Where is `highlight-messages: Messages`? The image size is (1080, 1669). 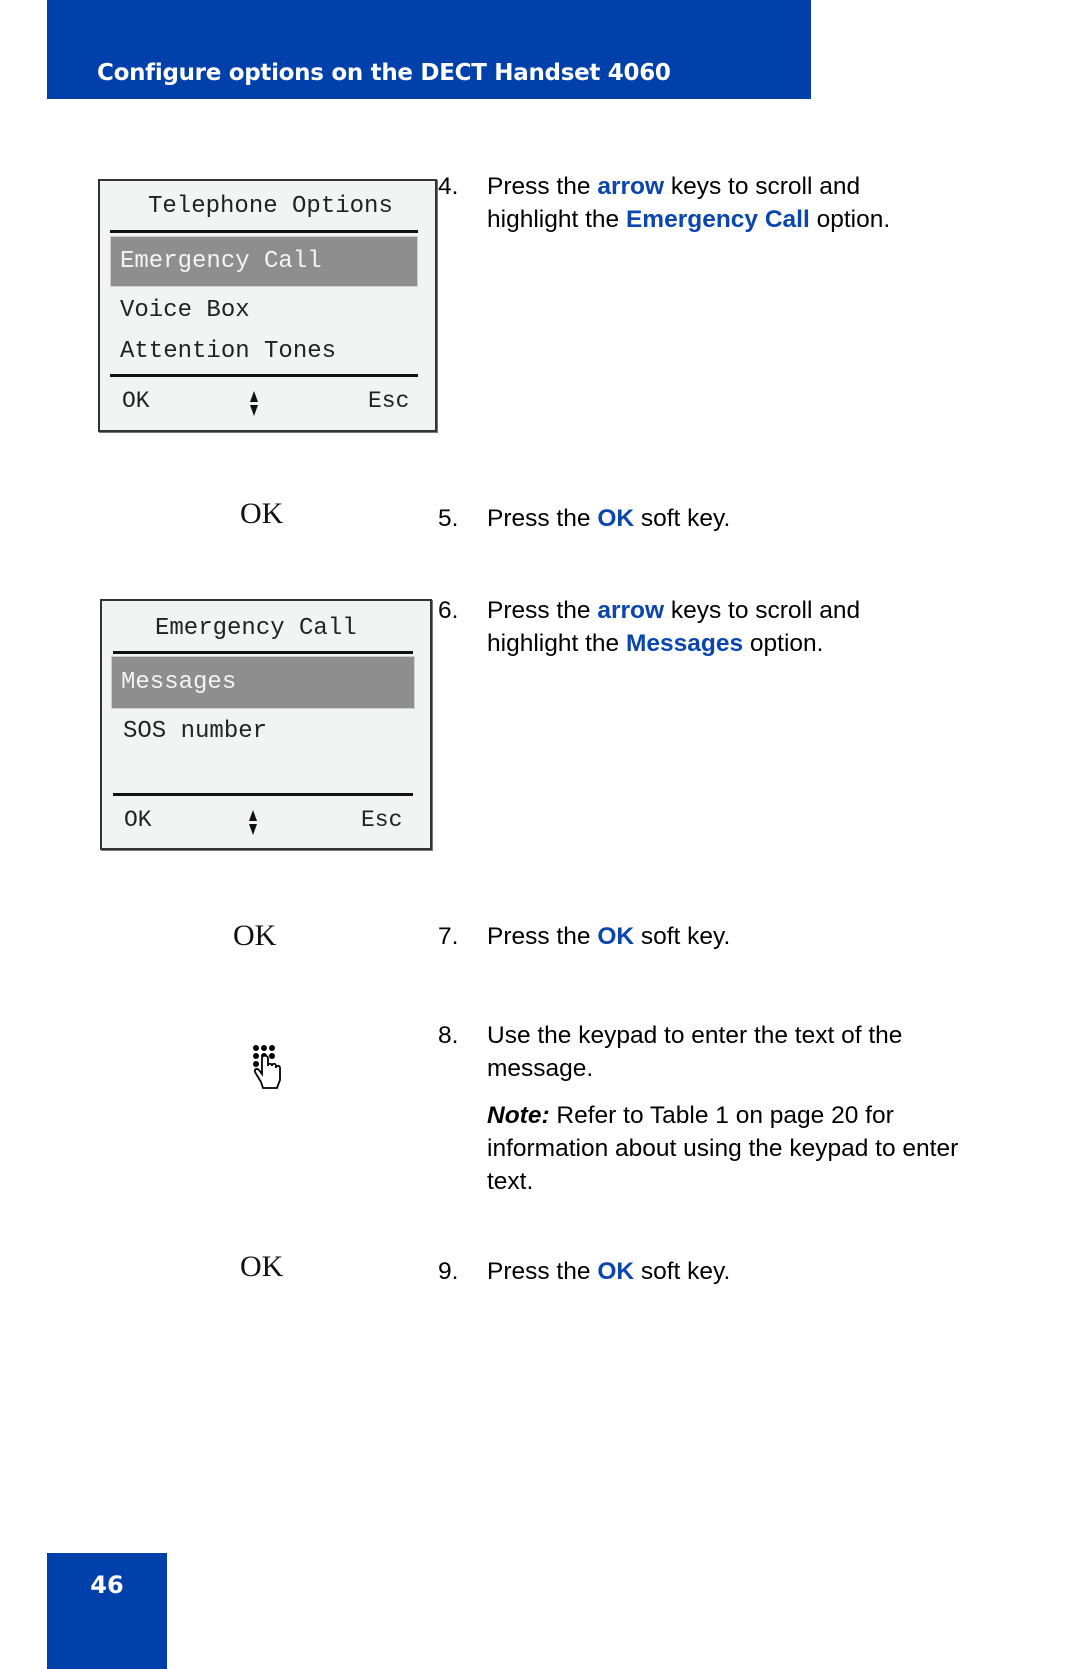
highlight-messages: Messages is located at coordinates (684, 643).